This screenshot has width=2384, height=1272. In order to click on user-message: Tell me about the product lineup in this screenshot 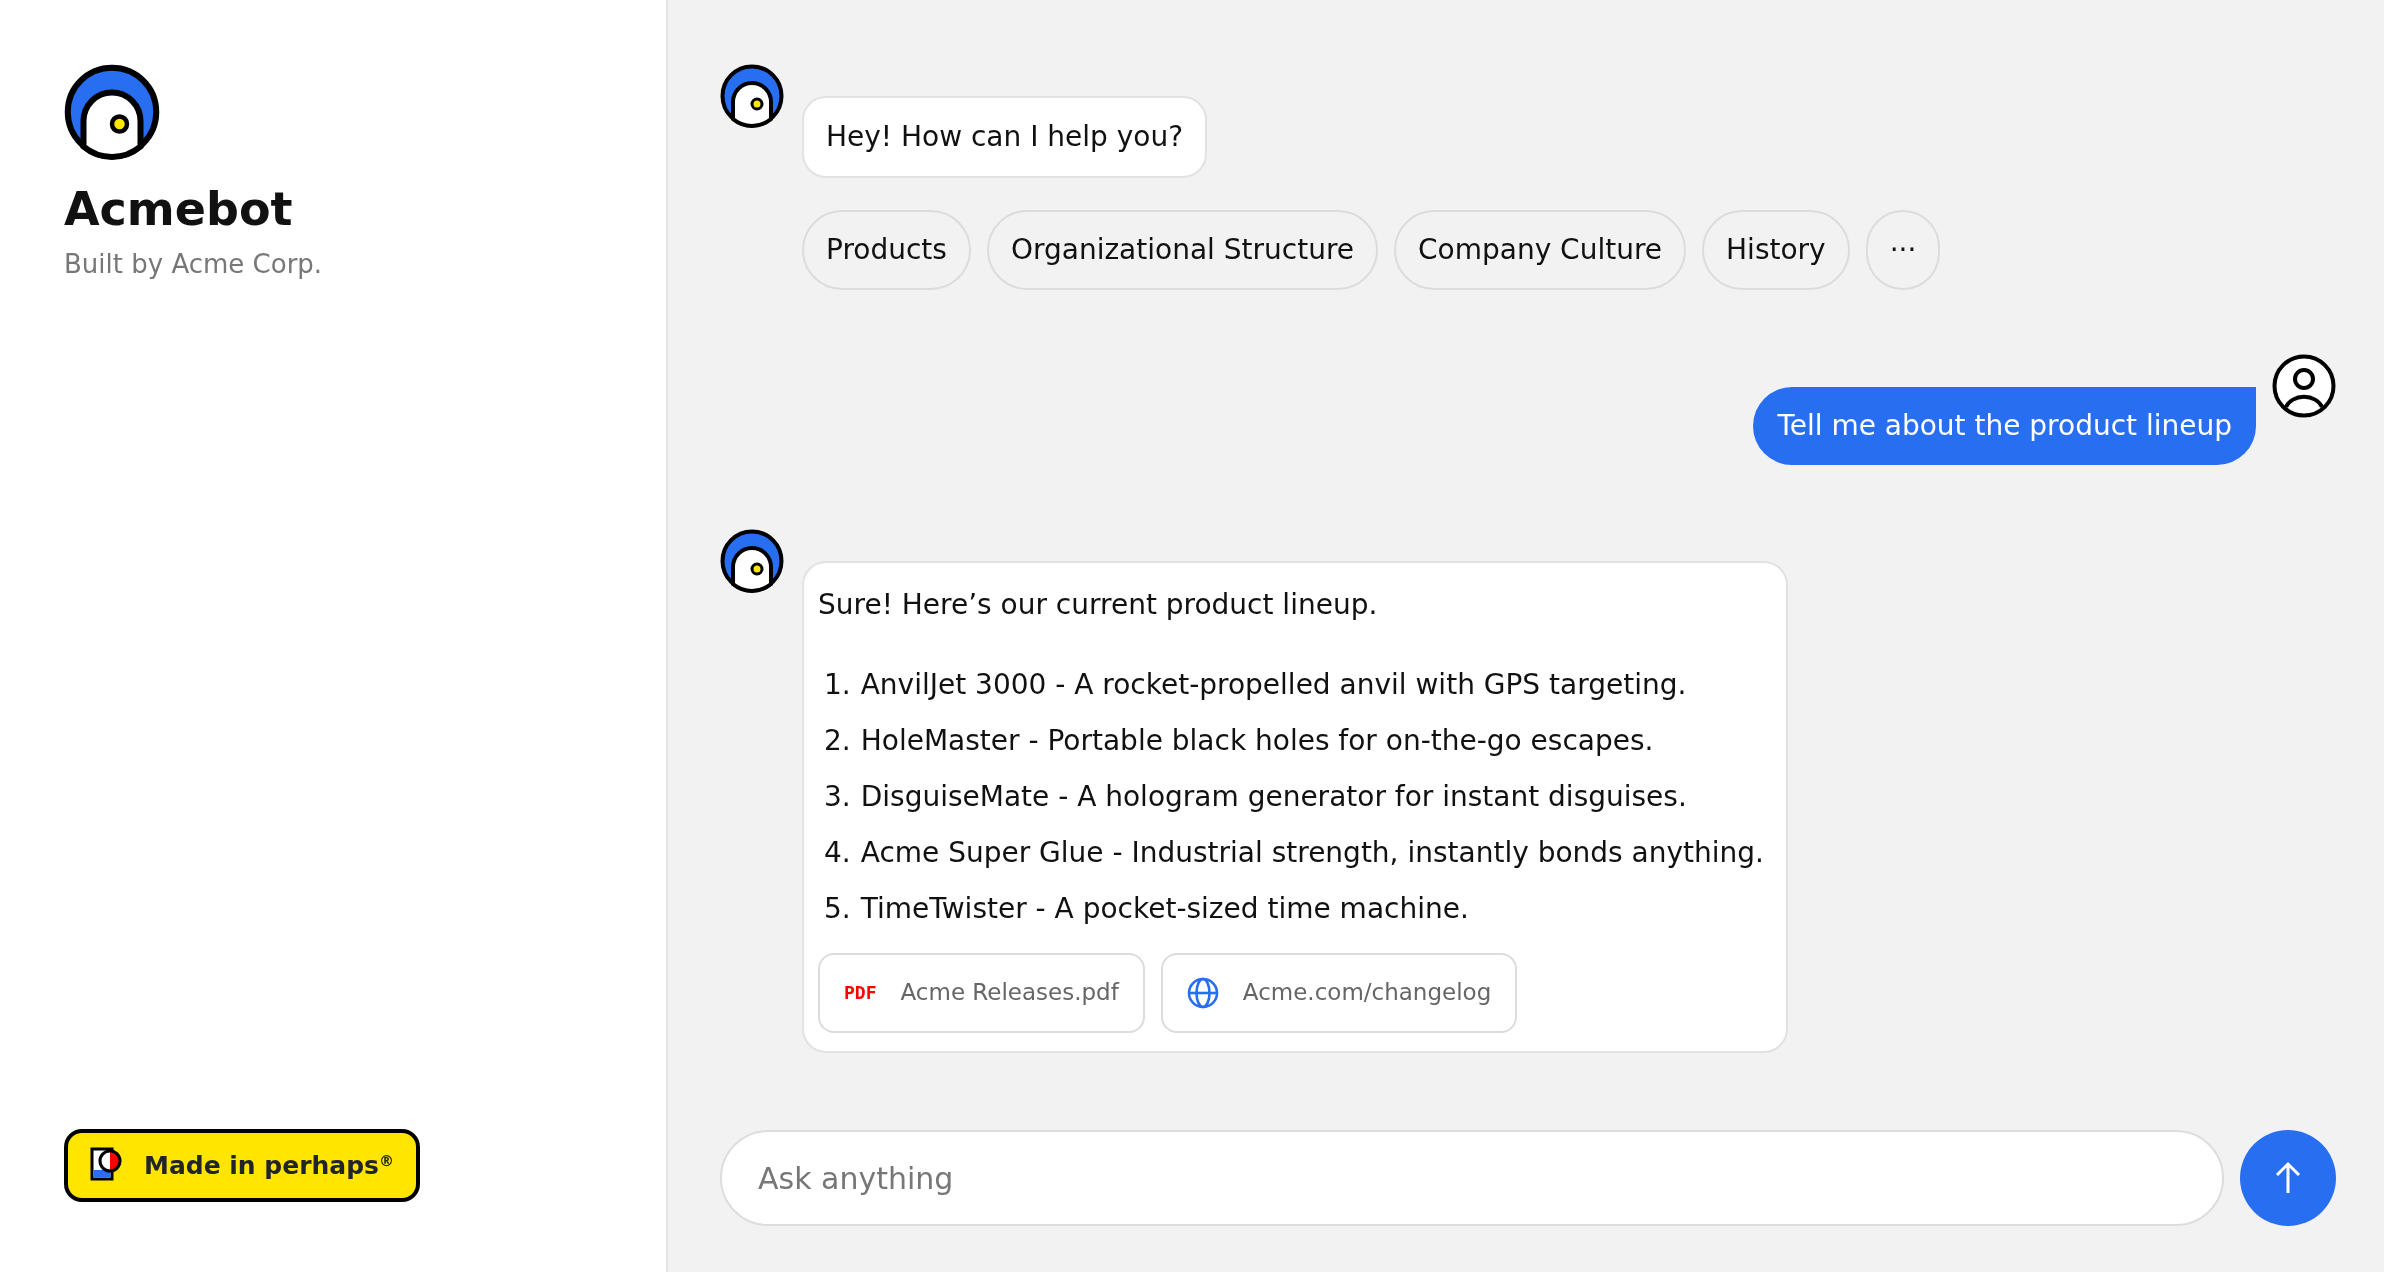, I will do `click(2004, 425)`.